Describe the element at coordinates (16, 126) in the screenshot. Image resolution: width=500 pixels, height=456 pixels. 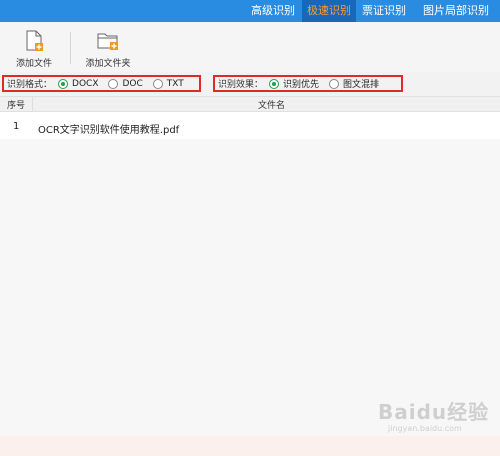
I see `row-number: 1` at that location.